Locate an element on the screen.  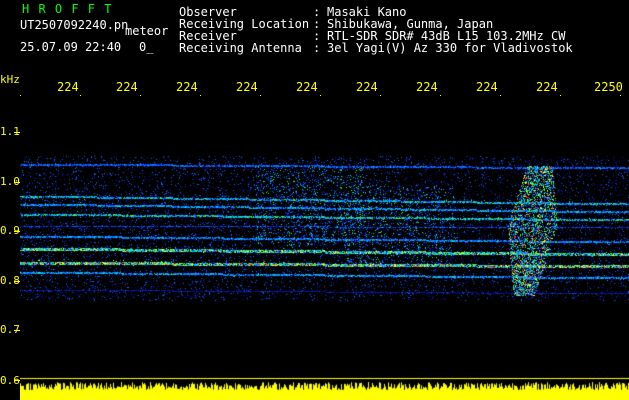
antenna-label: Receiving Antenna is located at coordinates (240, 48).